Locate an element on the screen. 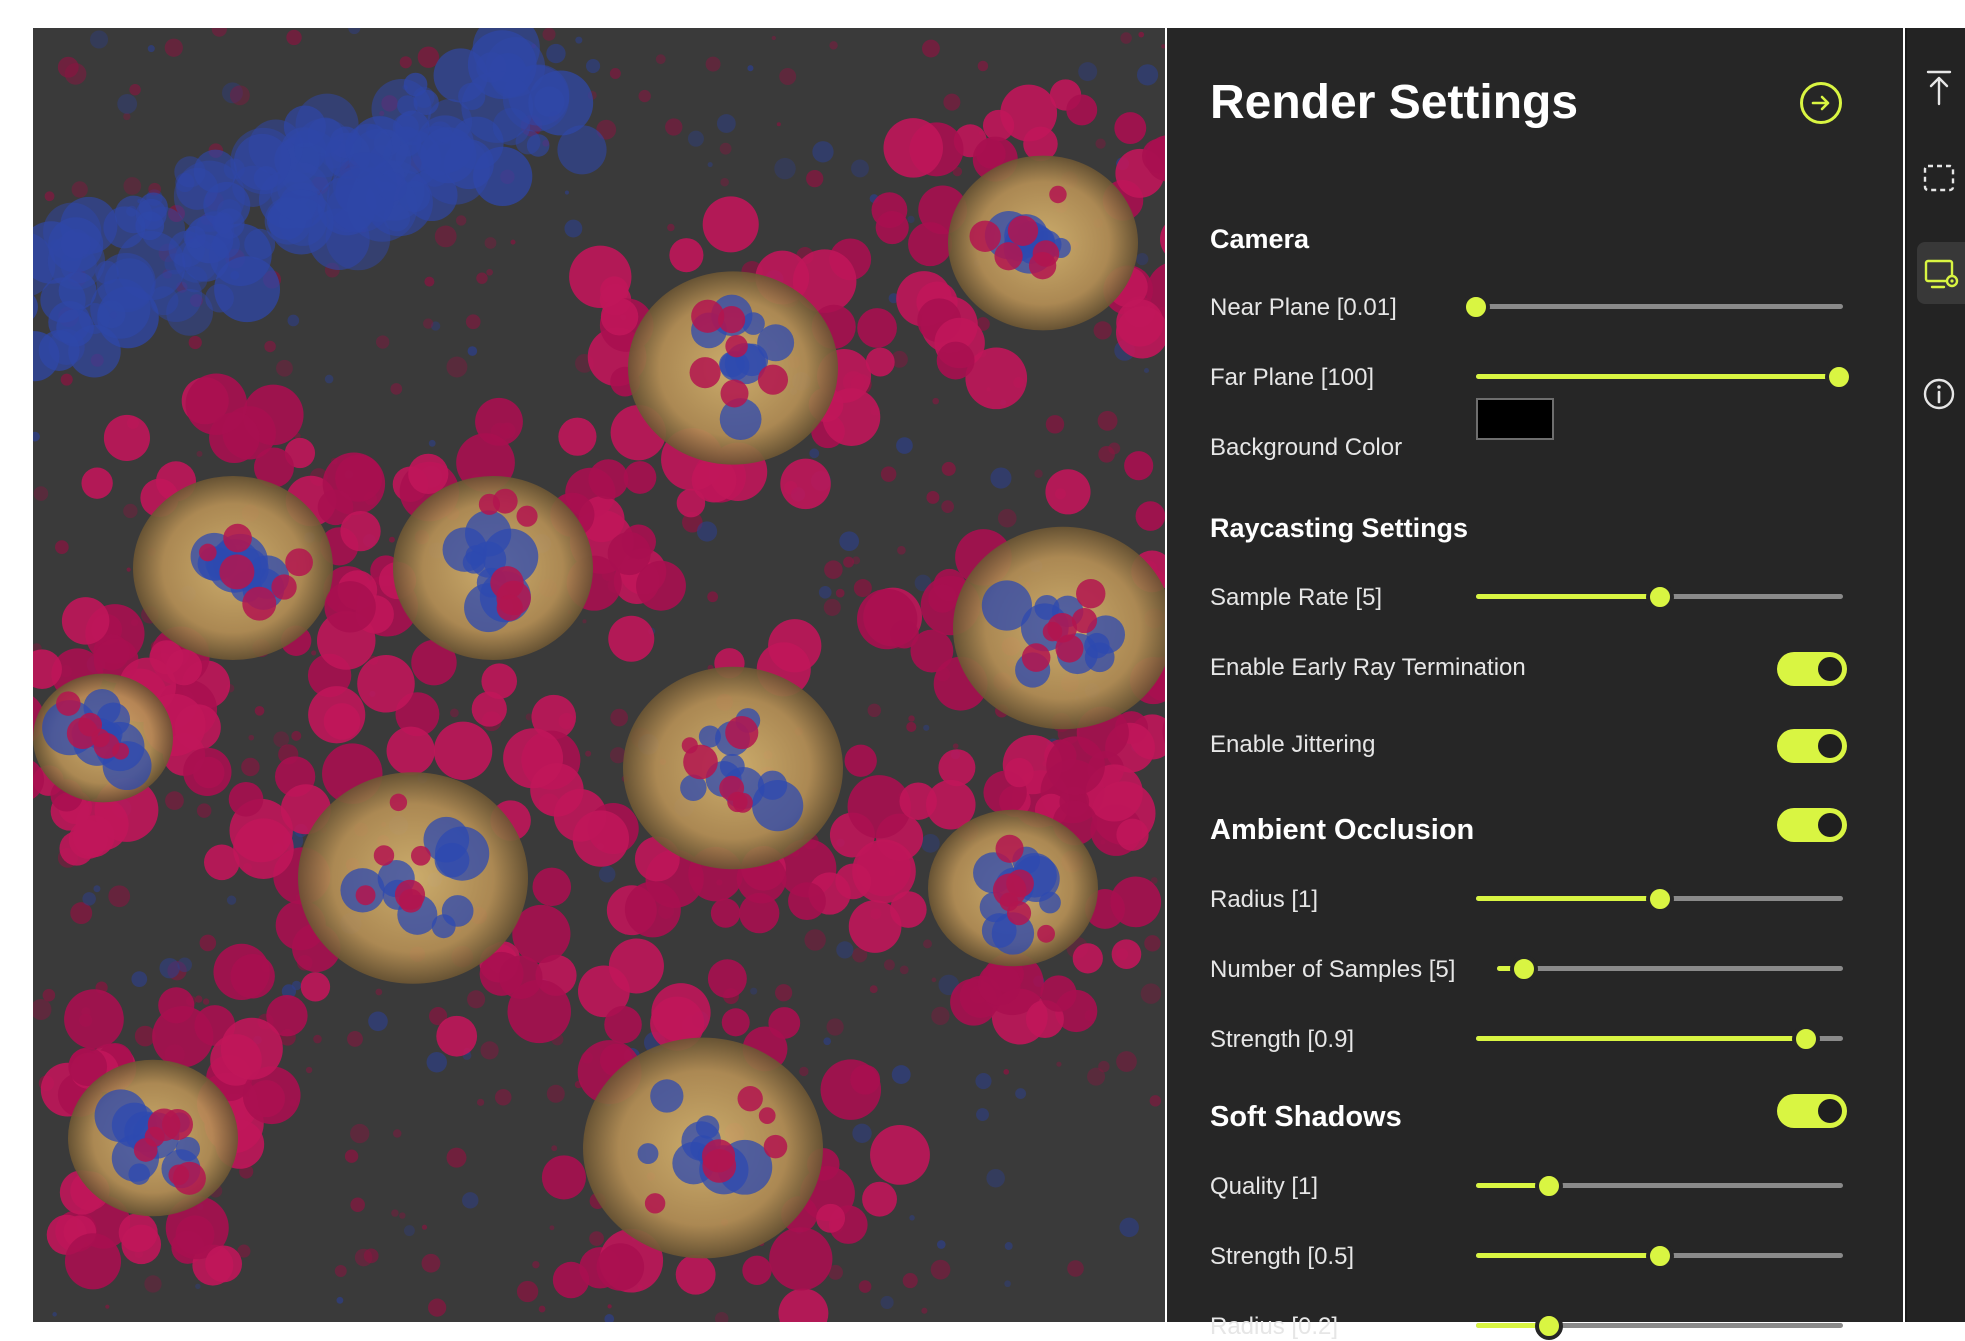 This screenshot has width=1965, height=1341. ss-quality-slider is located at coordinates (1659, 1186).